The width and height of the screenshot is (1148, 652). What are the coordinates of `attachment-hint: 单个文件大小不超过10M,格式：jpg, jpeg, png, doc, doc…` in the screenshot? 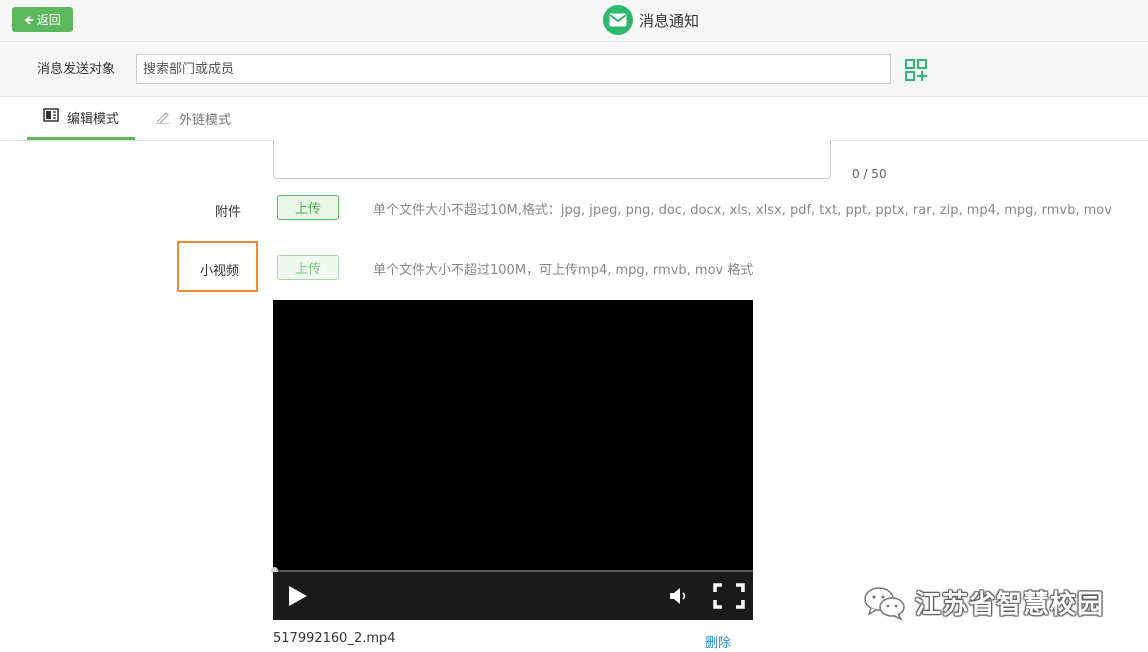 It's located at (742, 210).